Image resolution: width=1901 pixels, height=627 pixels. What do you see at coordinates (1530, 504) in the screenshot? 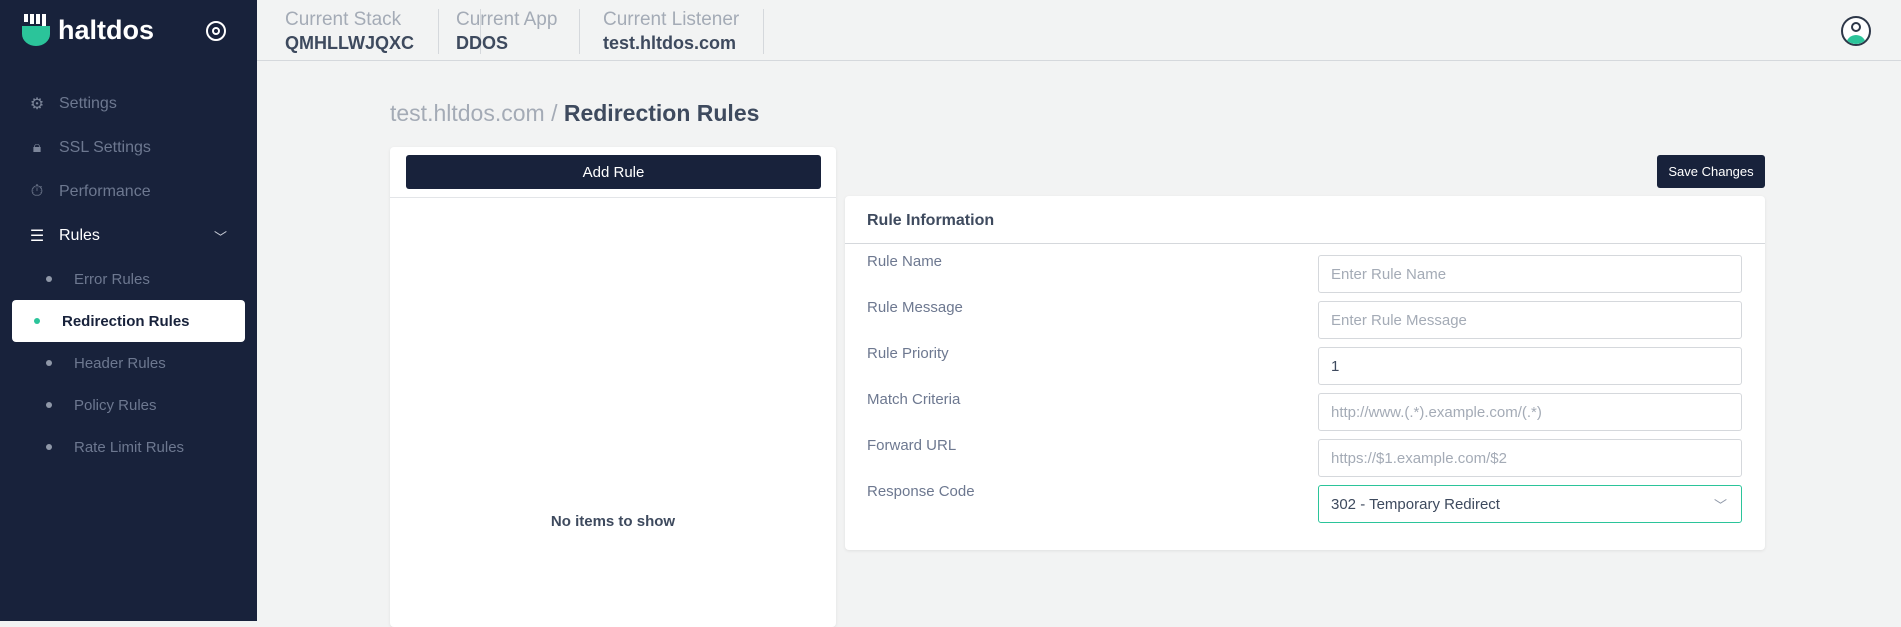
I see `response-code-select: 302 - Temporary Redirect ﹀` at bounding box center [1530, 504].